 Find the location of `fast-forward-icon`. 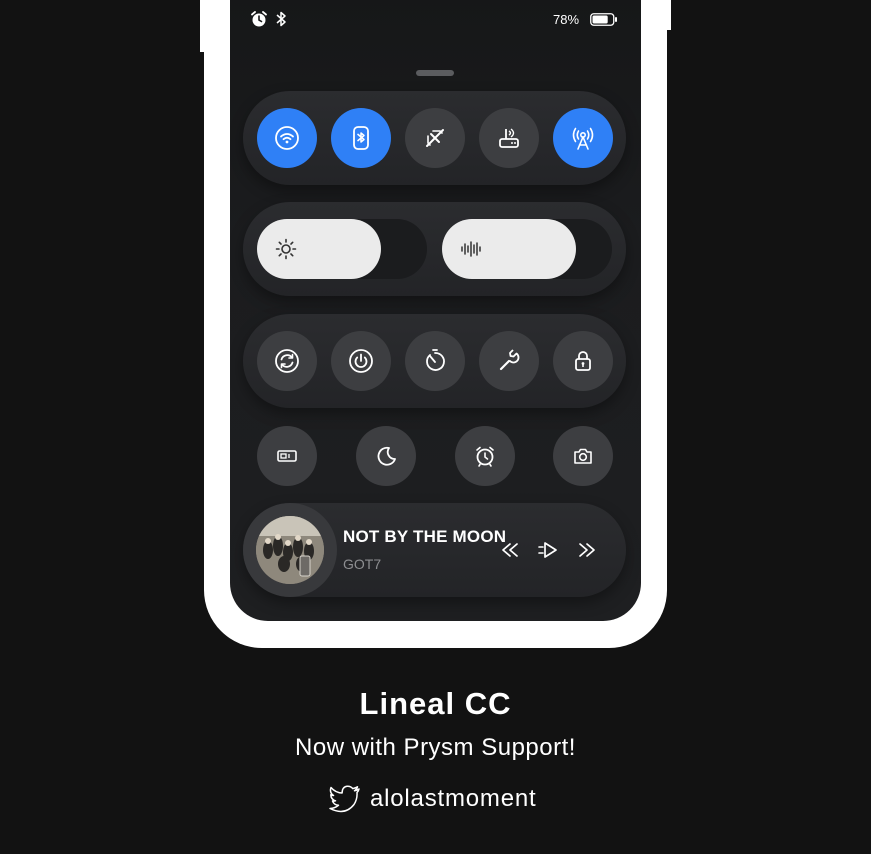

fast-forward-icon is located at coordinates (587, 550).